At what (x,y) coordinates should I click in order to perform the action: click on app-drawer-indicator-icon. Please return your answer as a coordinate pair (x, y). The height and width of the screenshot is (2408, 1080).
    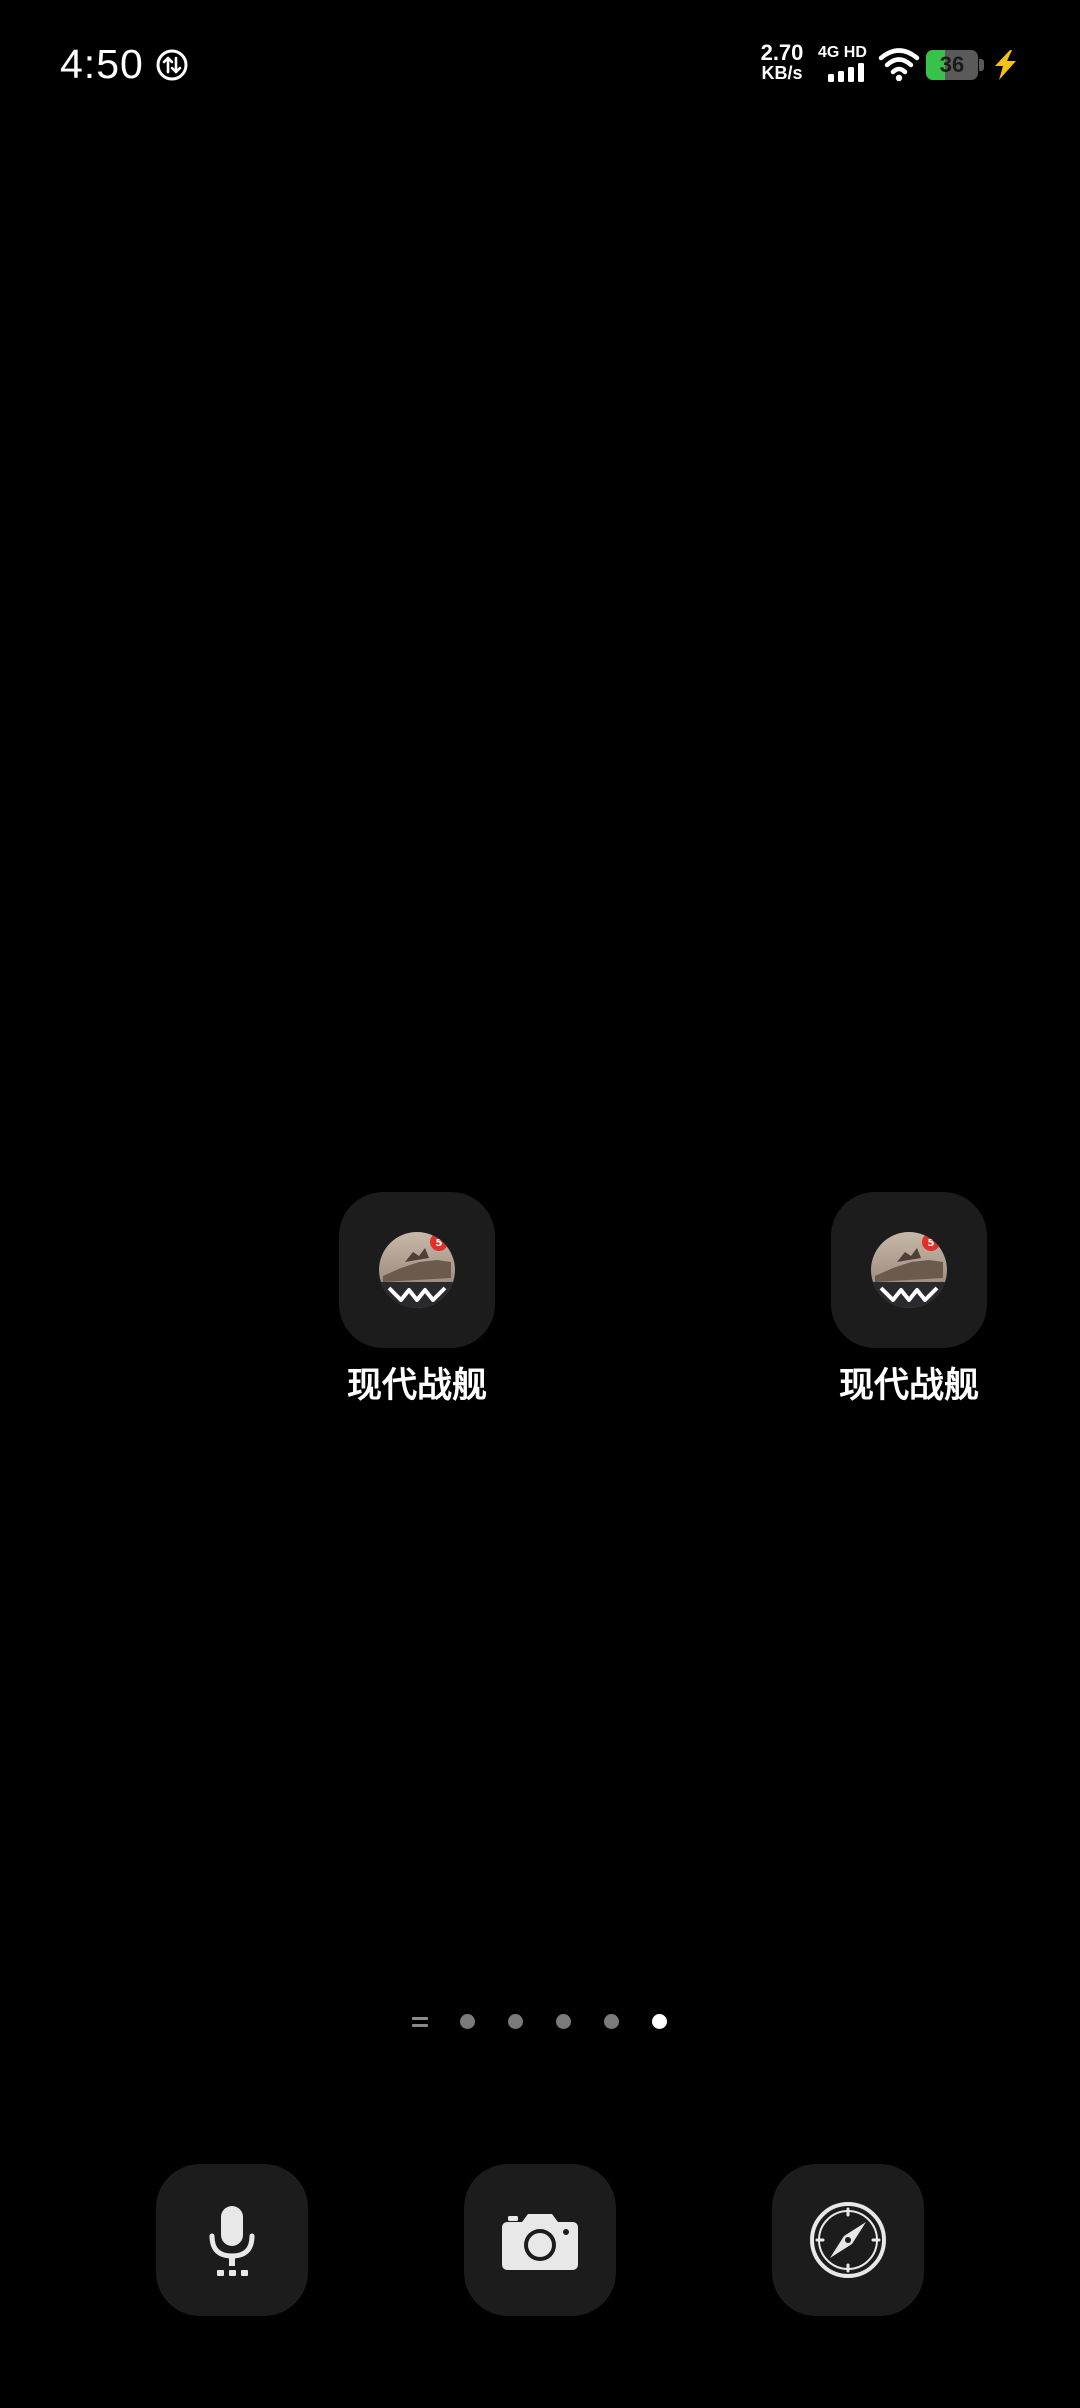
    Looking at the image, I should click on (420, 2022).